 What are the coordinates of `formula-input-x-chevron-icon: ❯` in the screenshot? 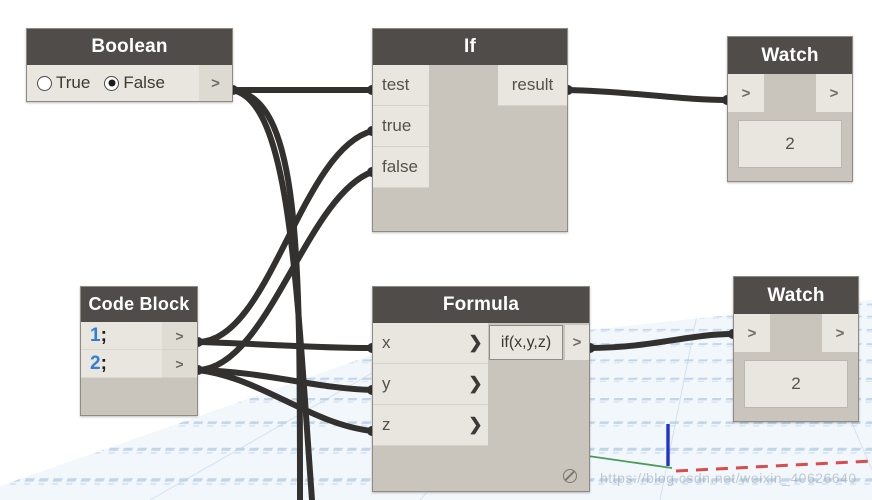 It's located at (475, 343).